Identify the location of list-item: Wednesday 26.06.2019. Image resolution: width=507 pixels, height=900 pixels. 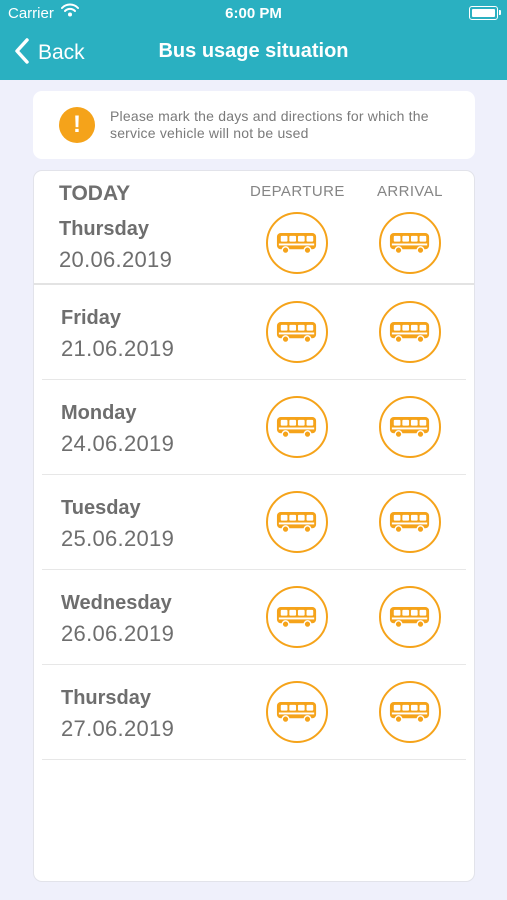
(254, 617).